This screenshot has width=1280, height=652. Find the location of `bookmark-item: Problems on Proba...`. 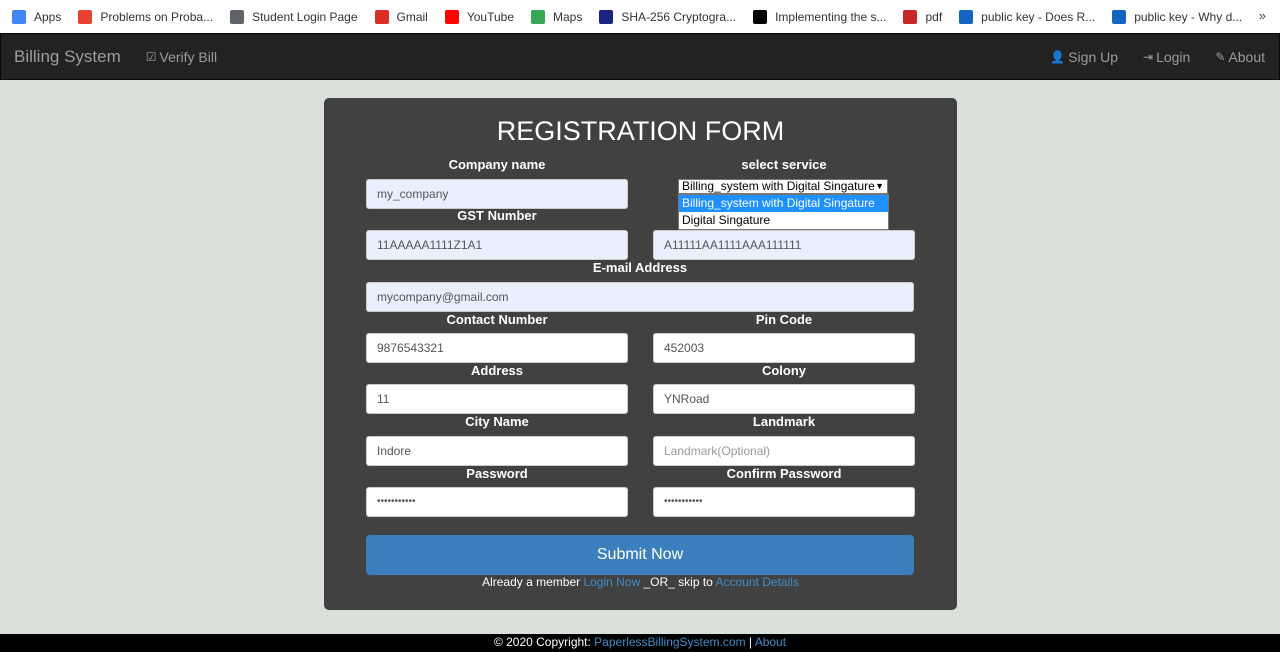

bookmark-item: Problems on Proba... is located at coordinates (146, 16).